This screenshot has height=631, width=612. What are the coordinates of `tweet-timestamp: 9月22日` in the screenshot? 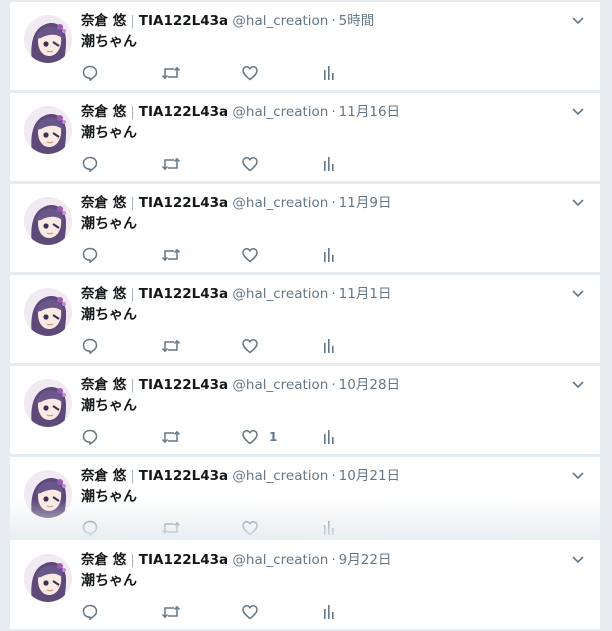 It's located at (365, 560).